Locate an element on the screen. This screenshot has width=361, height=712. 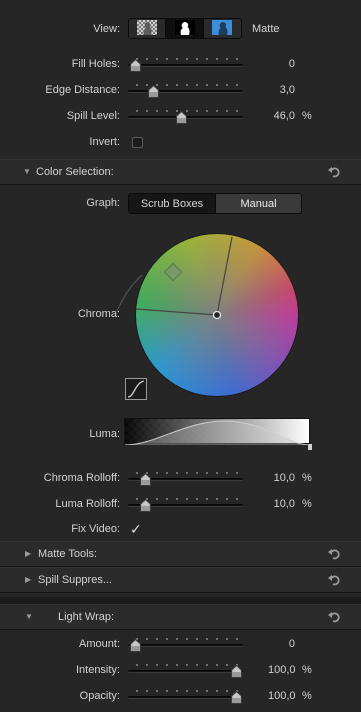
keyed-view-button is located at coordinates (222, 28).